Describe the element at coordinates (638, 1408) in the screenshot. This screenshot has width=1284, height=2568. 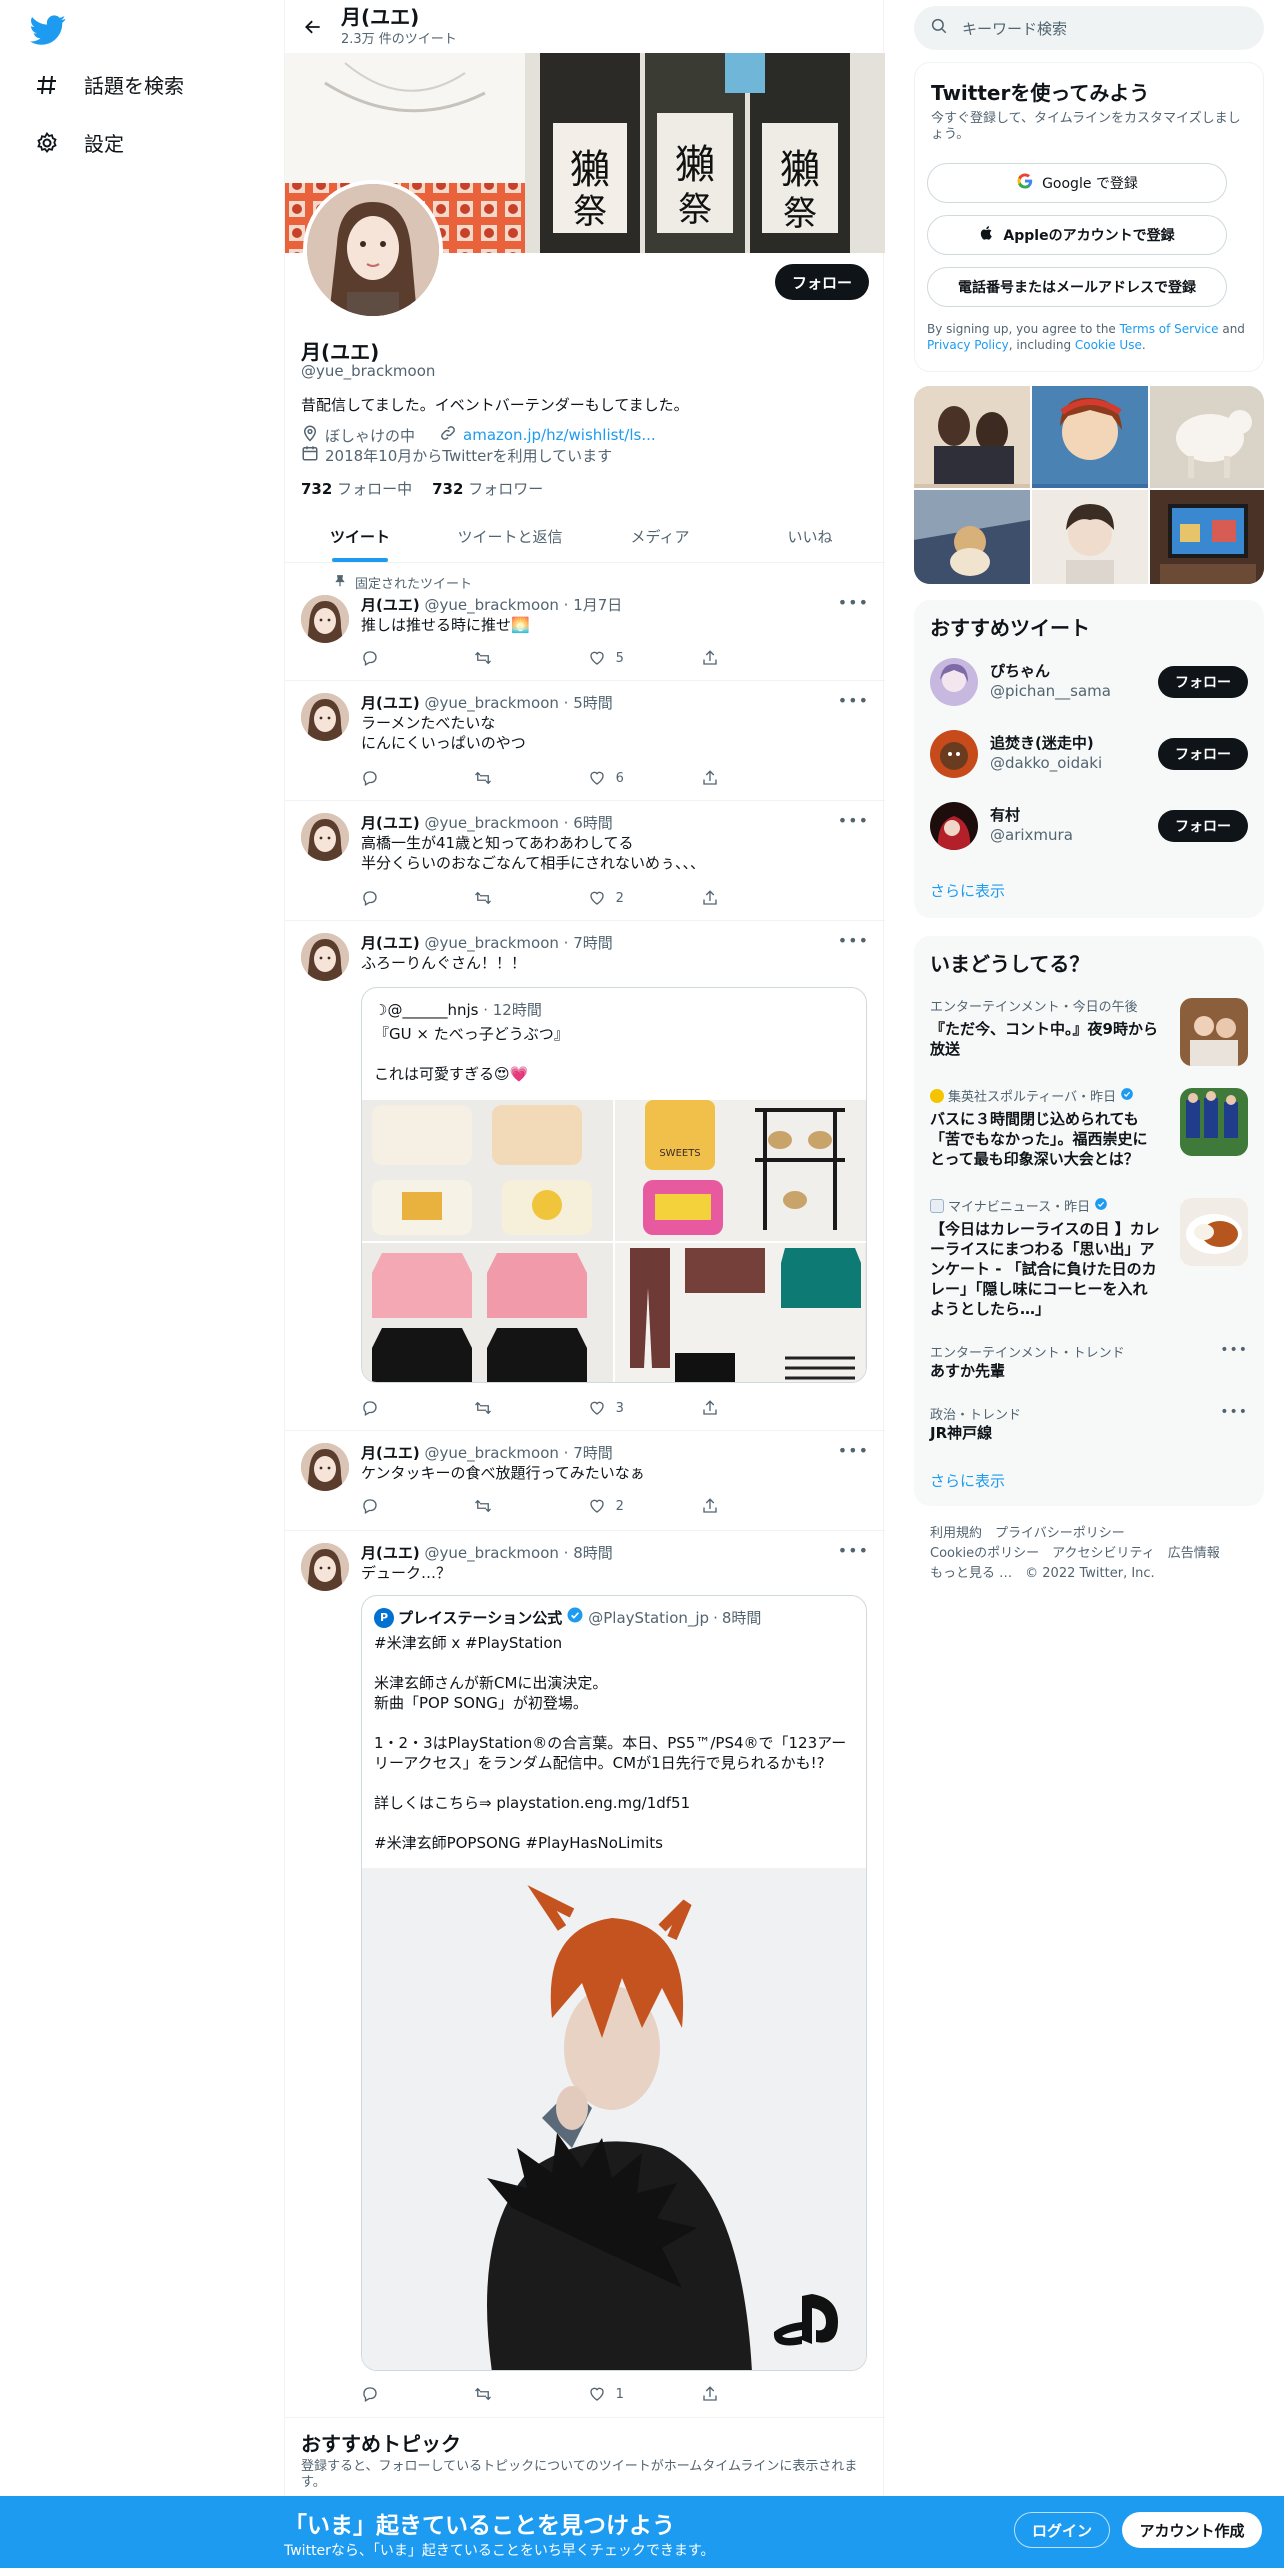
I see `like-button: 3` at that location.